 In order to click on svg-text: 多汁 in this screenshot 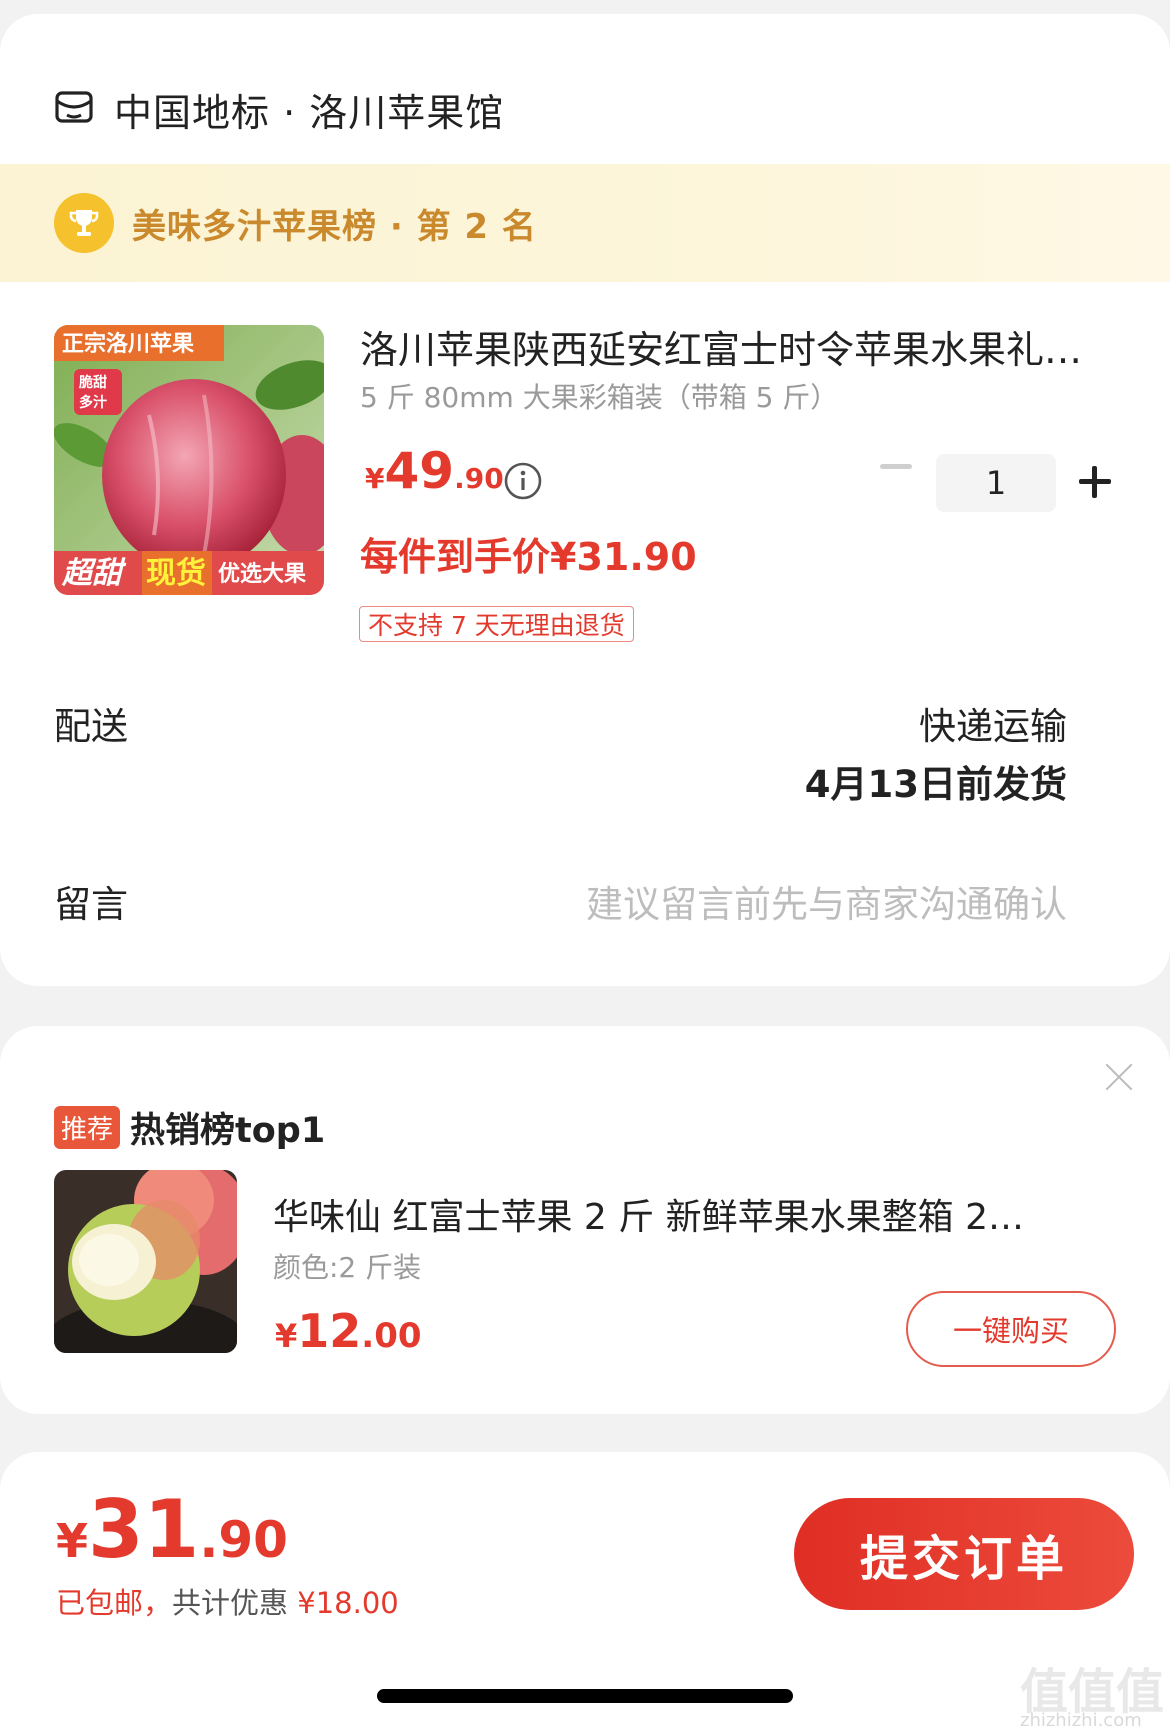, I will do `click(93, 402)`.